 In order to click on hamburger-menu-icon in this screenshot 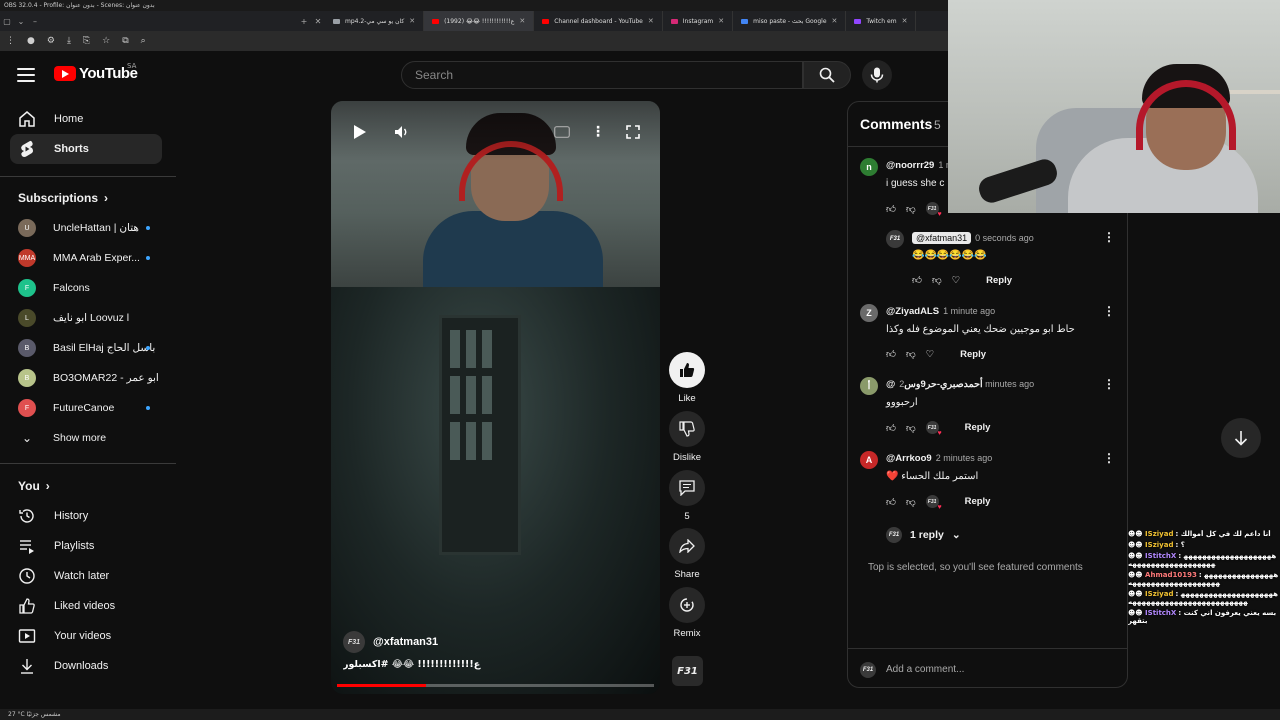, I will do `click(26, 75)`.